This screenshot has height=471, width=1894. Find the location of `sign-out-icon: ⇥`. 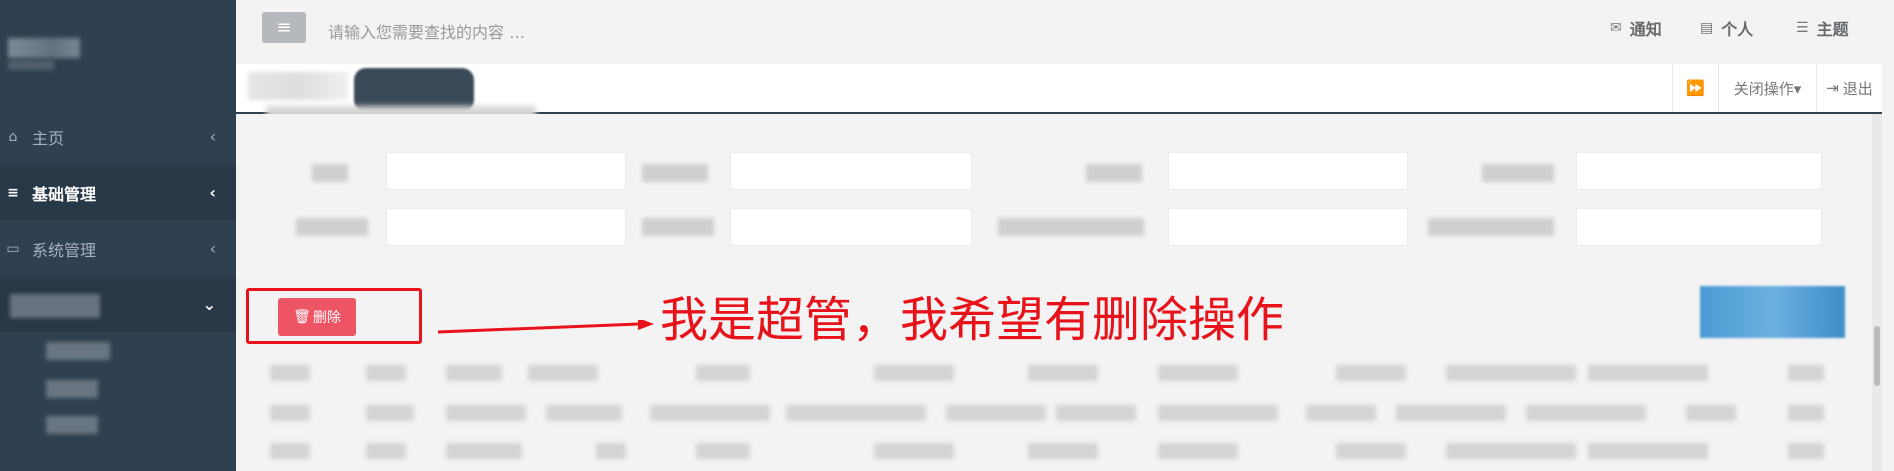

sign-out-icon: ⇥ is located at coordinates (1832, 88).